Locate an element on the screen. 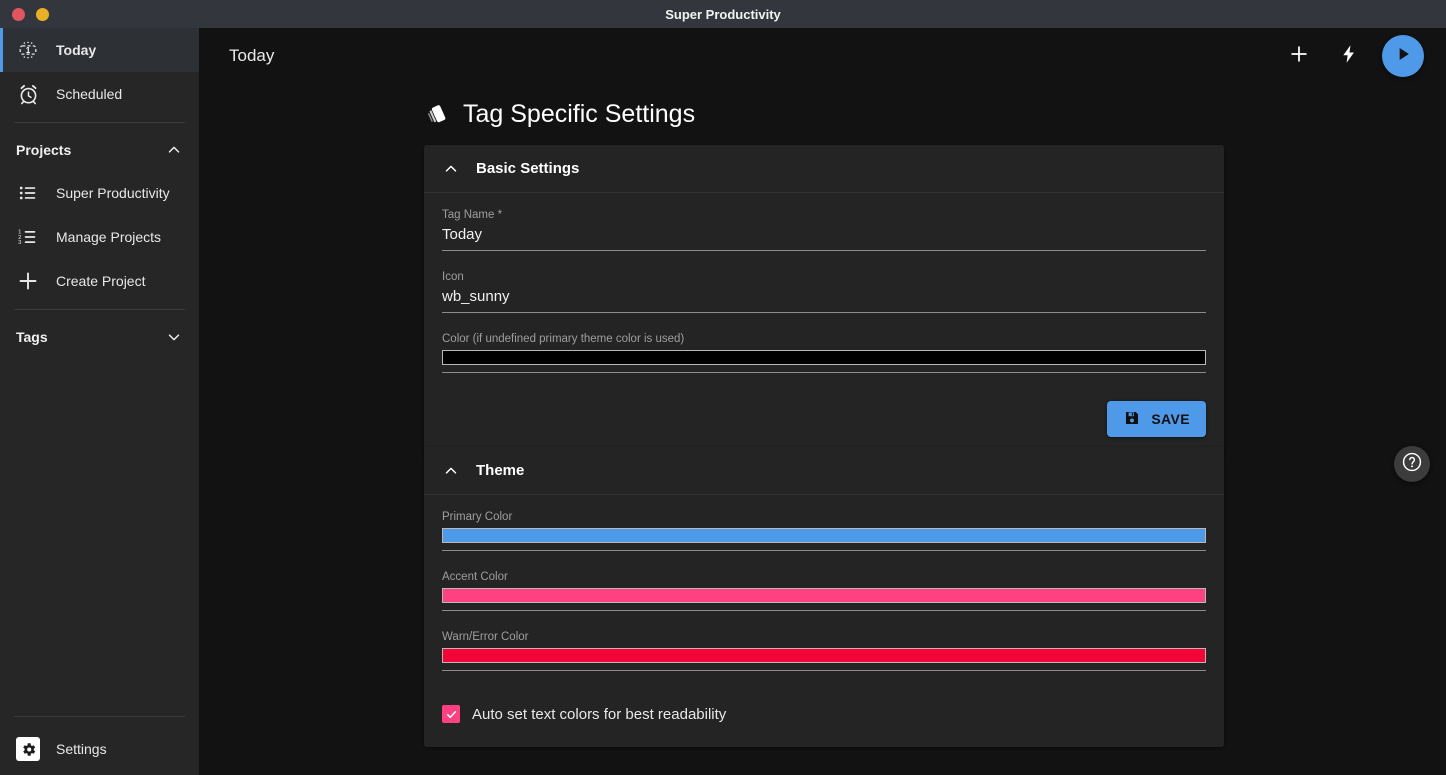 The height and width of the screenshot is (775, 1446). field-primary-color: Primary Color is located at coordinates (824, 531).